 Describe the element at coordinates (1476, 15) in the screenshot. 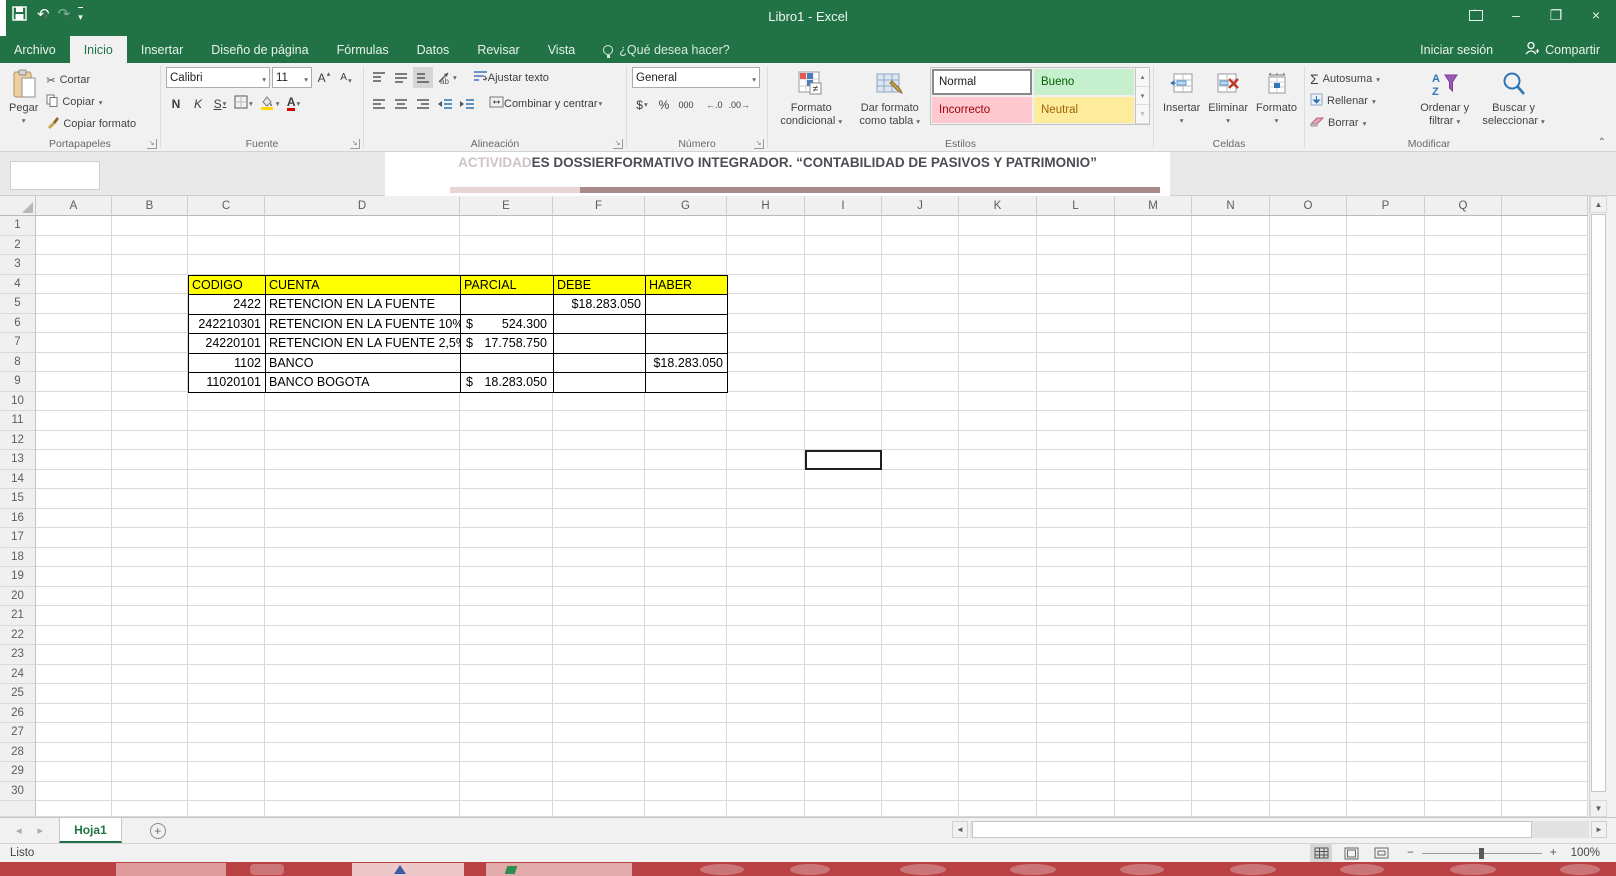

I see `ribbon-display-options-icon` at that location.